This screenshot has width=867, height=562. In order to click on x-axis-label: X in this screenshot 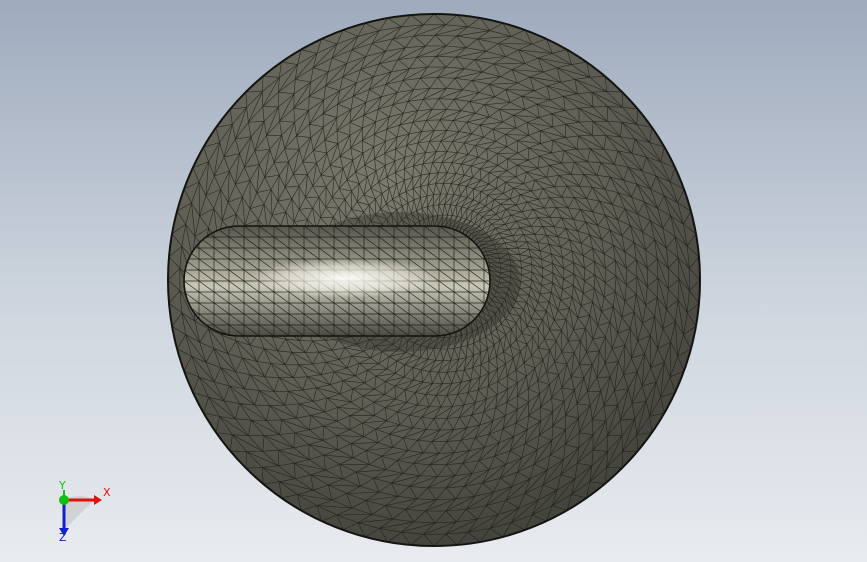, I will do `click(107, 492)`.